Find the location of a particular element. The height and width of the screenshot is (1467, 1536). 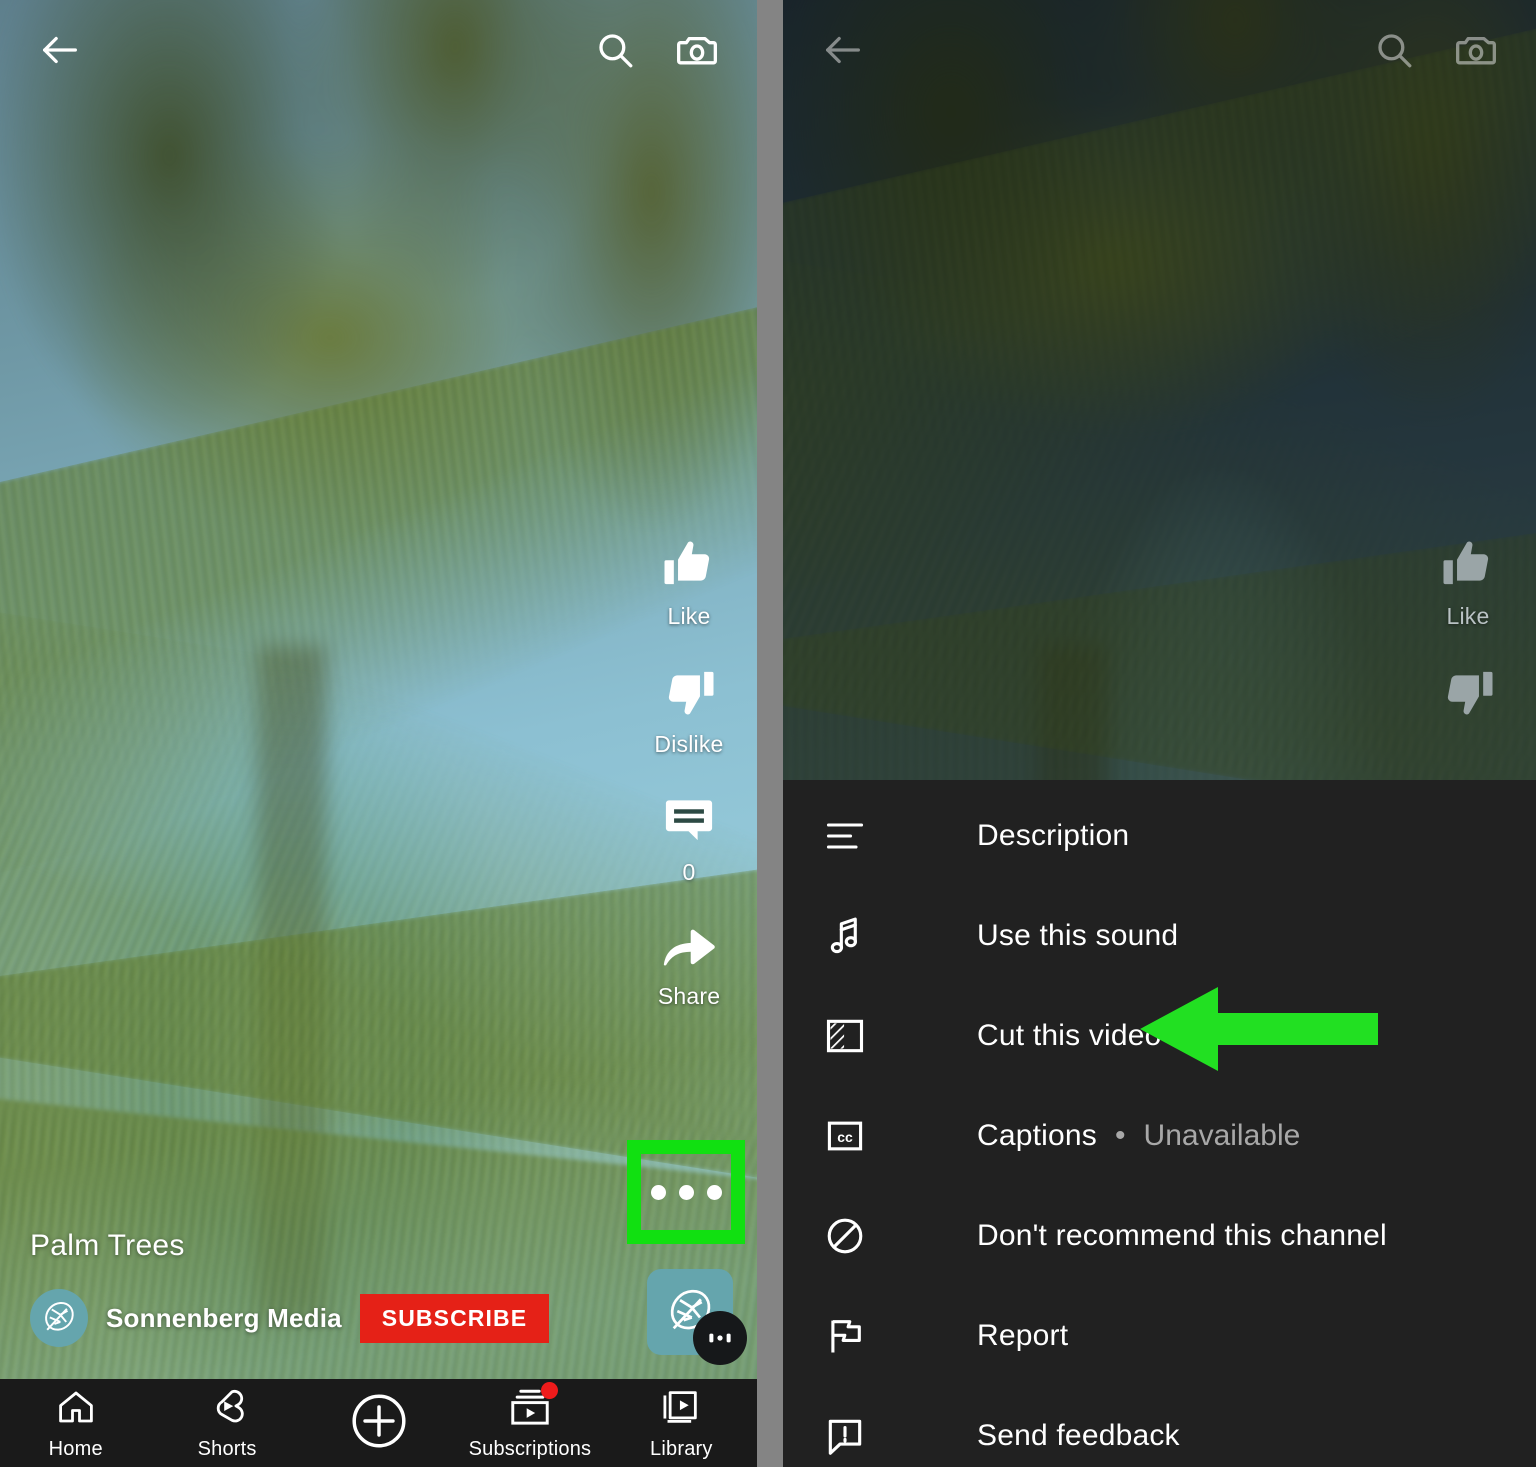

menu-item-use-this-sound: Use this sound is located at coordinates (1159, 936).